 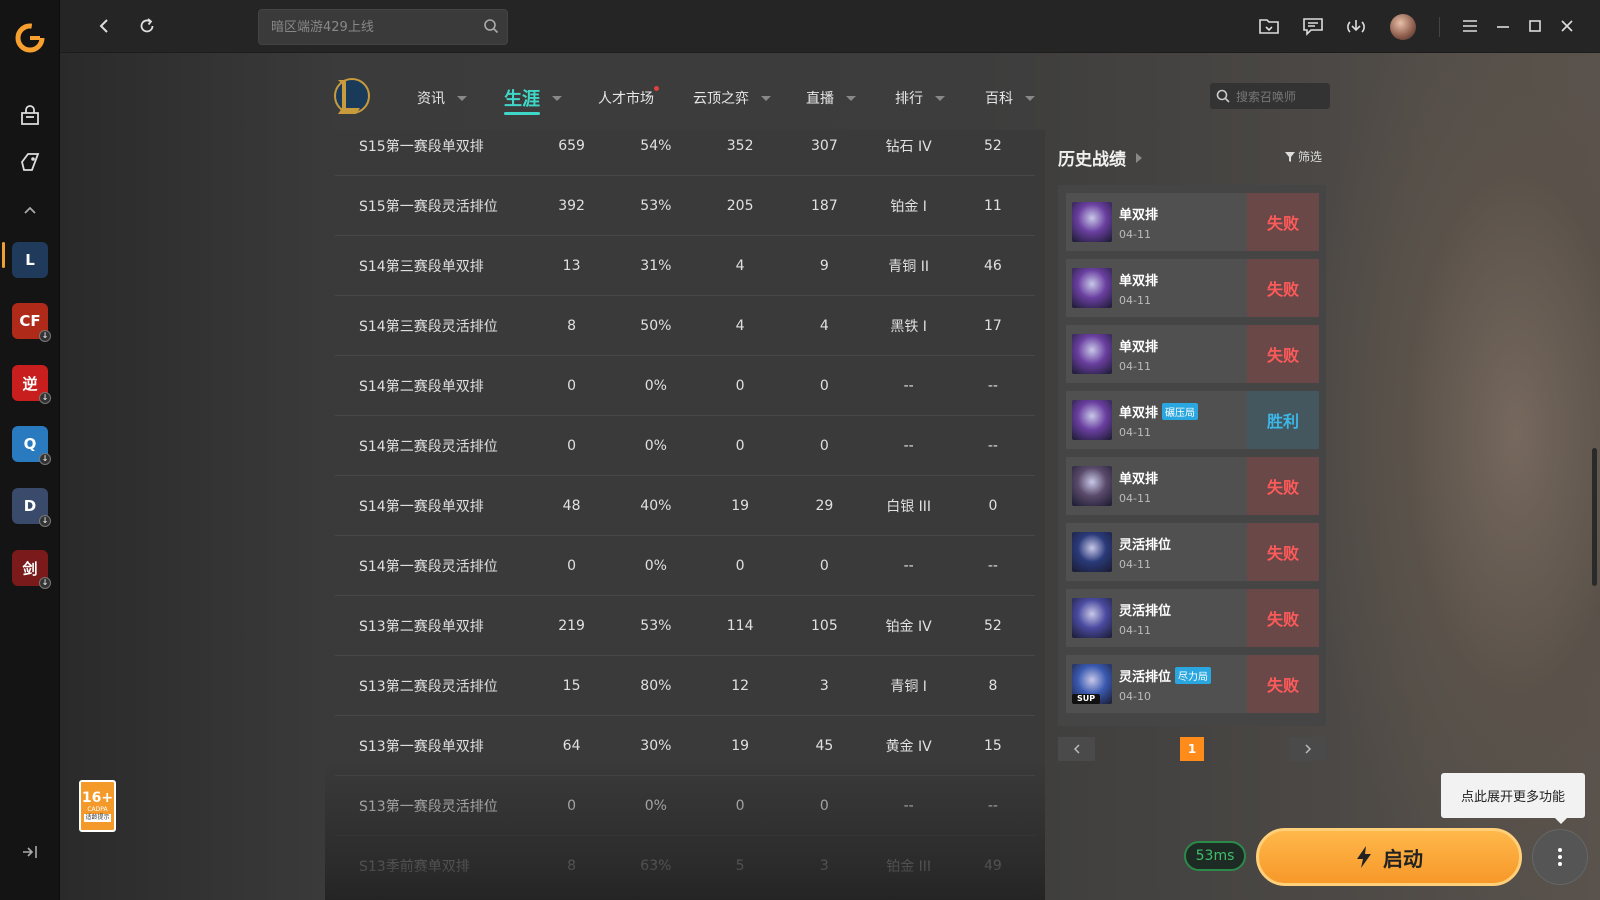 I want to click on stat-games: 15, so click(x=571, y=685).